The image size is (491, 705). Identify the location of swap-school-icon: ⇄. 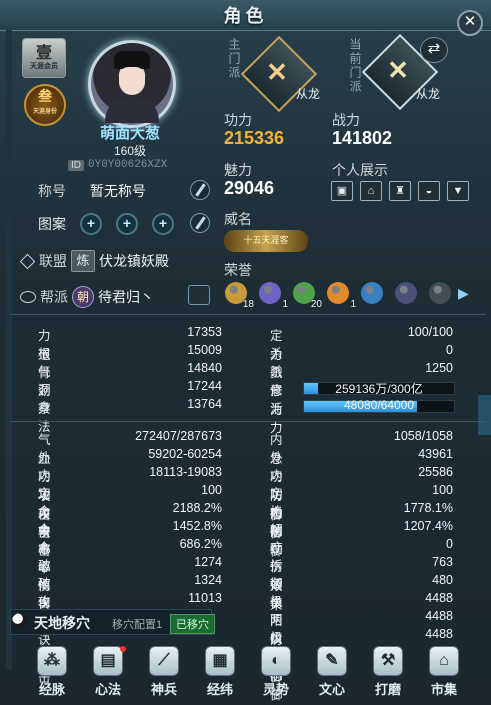
(434, 50).